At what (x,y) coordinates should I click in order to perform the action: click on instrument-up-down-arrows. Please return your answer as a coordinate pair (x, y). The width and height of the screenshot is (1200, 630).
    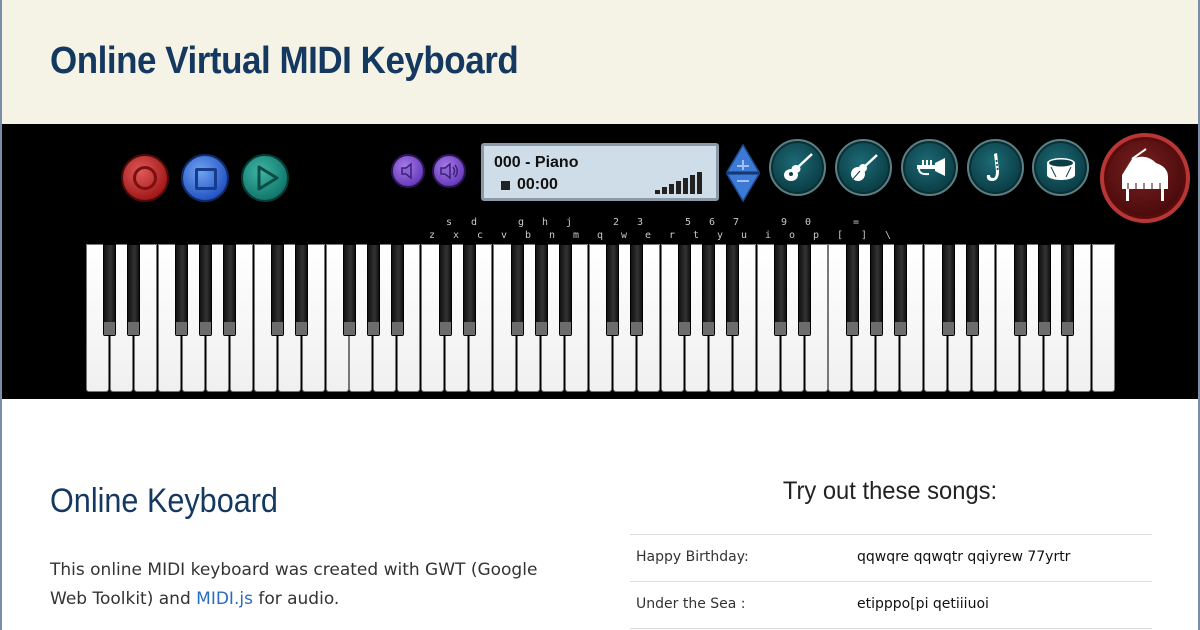
    Looking at the image, I should click on (743, 173).